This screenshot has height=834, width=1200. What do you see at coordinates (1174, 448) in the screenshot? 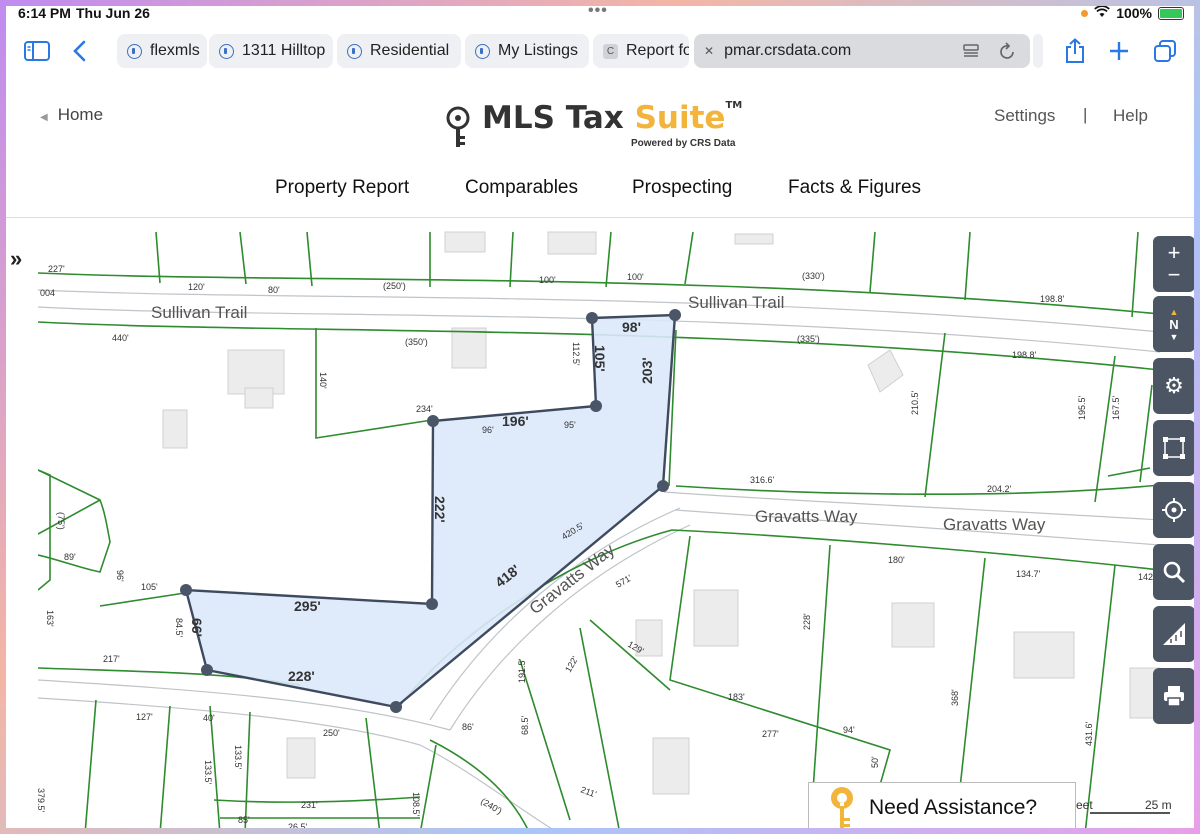
I see `draw-area-icon` at bounding box center [1174, 448].